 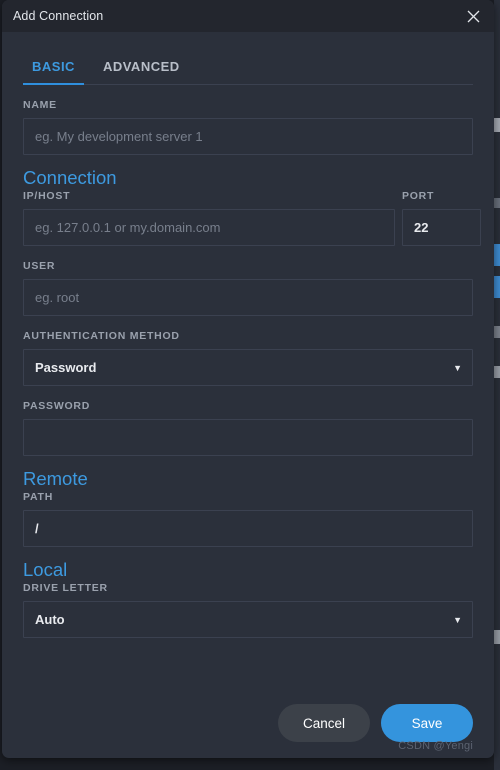 I want to click on dialog-titlebar: Add Connection, so click(x=248, y=16).